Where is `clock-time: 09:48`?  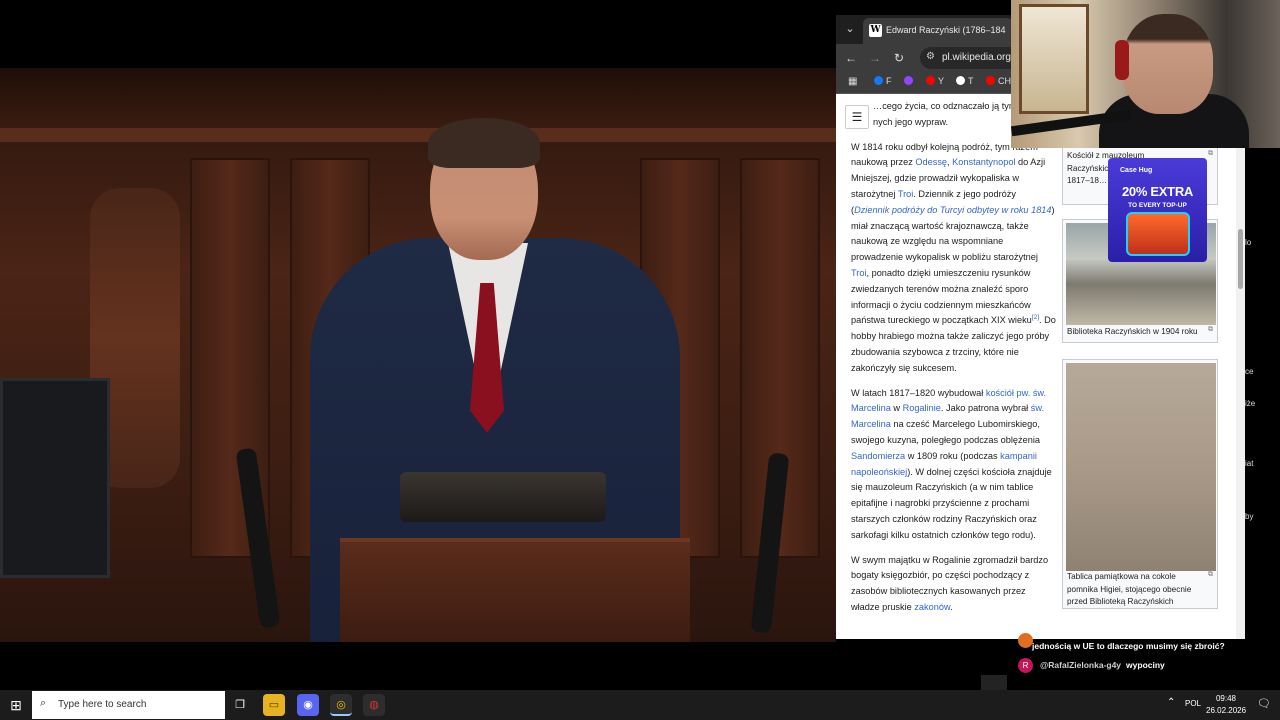
clock-time: 09:48 is located at coordinates (1226, 698).